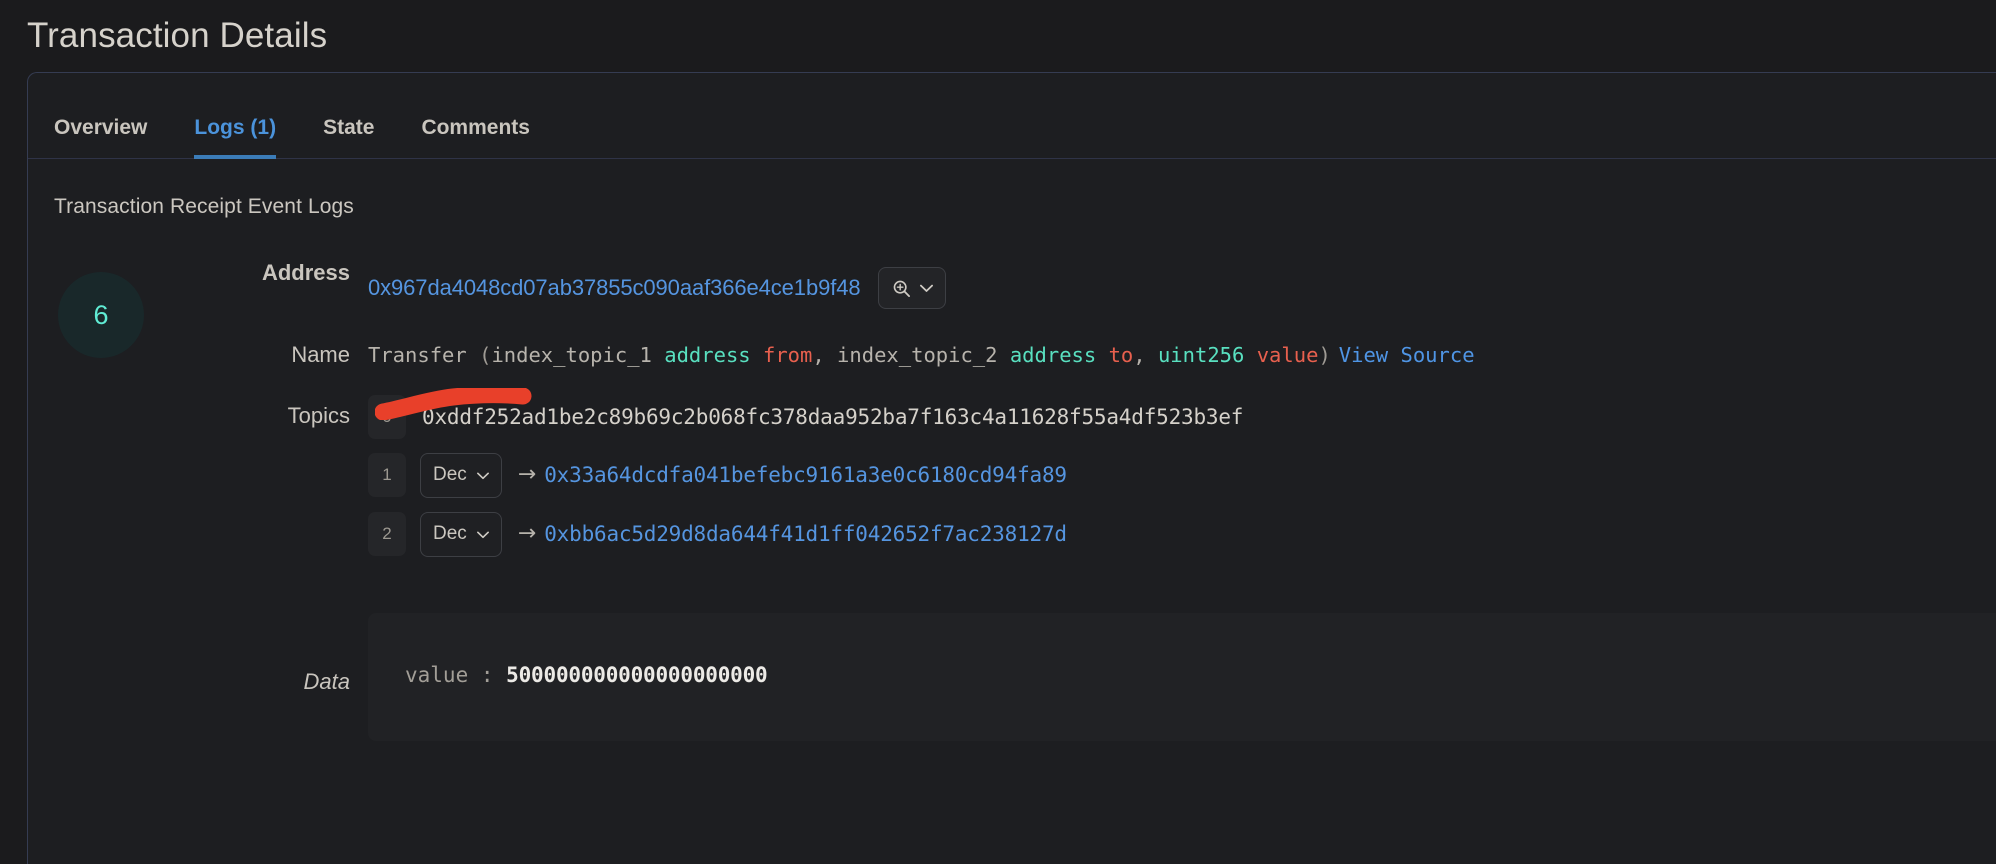 The image size is (1996, 864). What do you see at coordinates (305, 272) in the screenshot?
I see `address-label: Address` at bounding box center [305, 272].